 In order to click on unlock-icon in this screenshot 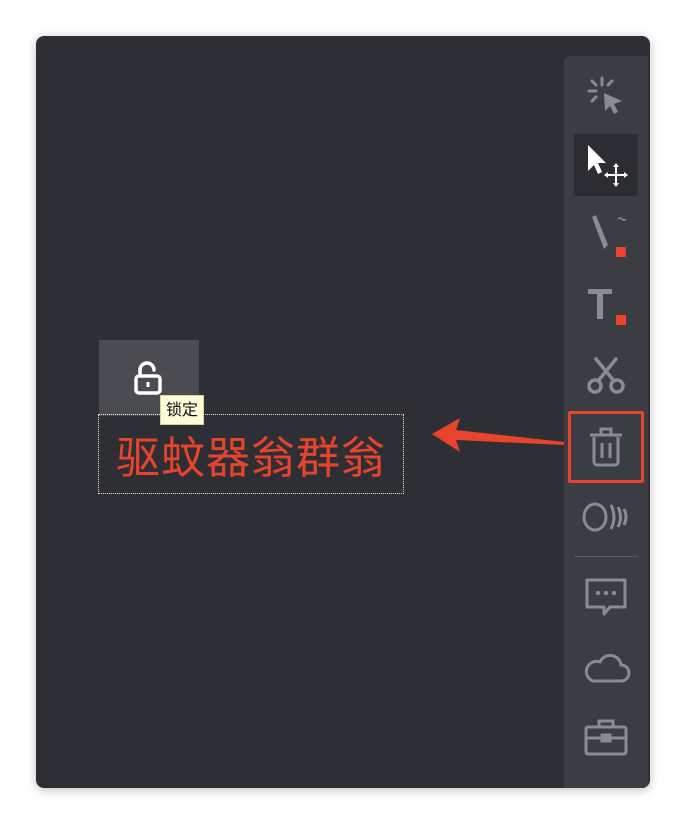, I will do `click(148, 378)`.